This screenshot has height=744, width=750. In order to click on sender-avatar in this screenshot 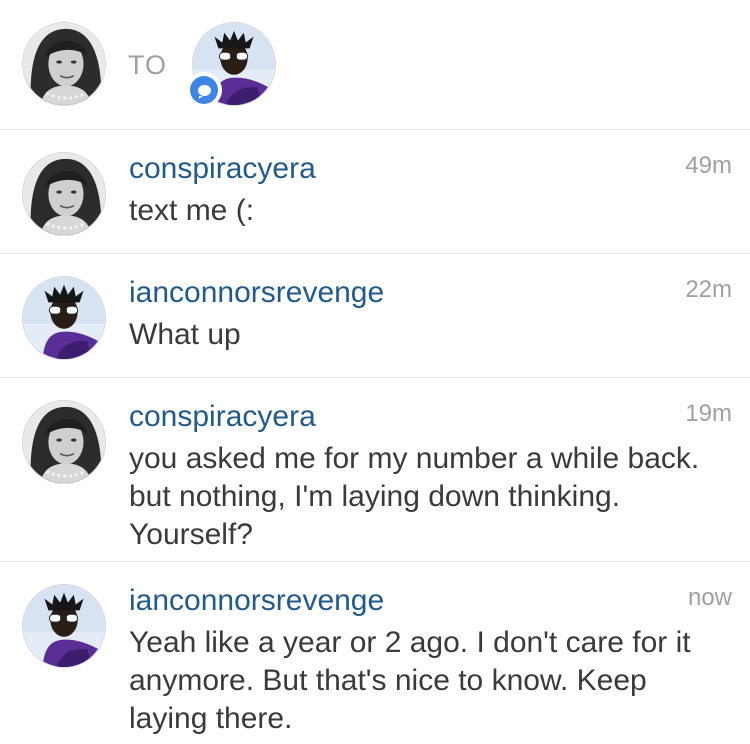, I will do `click(64, 64)`.